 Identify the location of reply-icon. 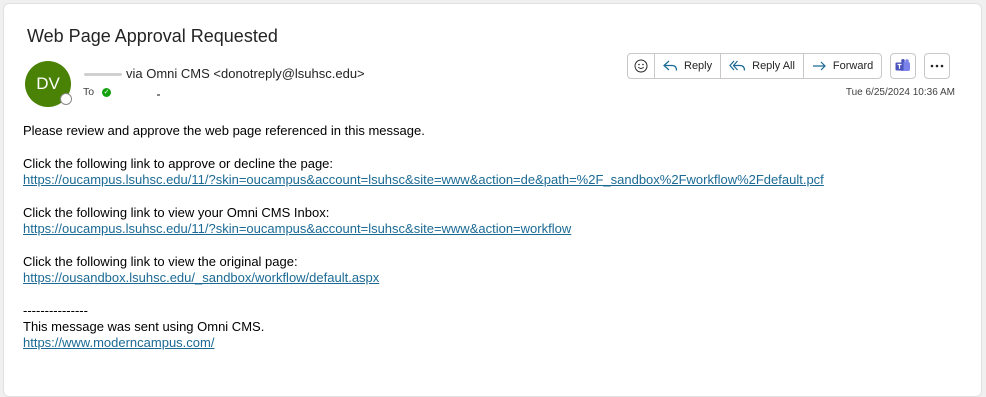
(670, 65).